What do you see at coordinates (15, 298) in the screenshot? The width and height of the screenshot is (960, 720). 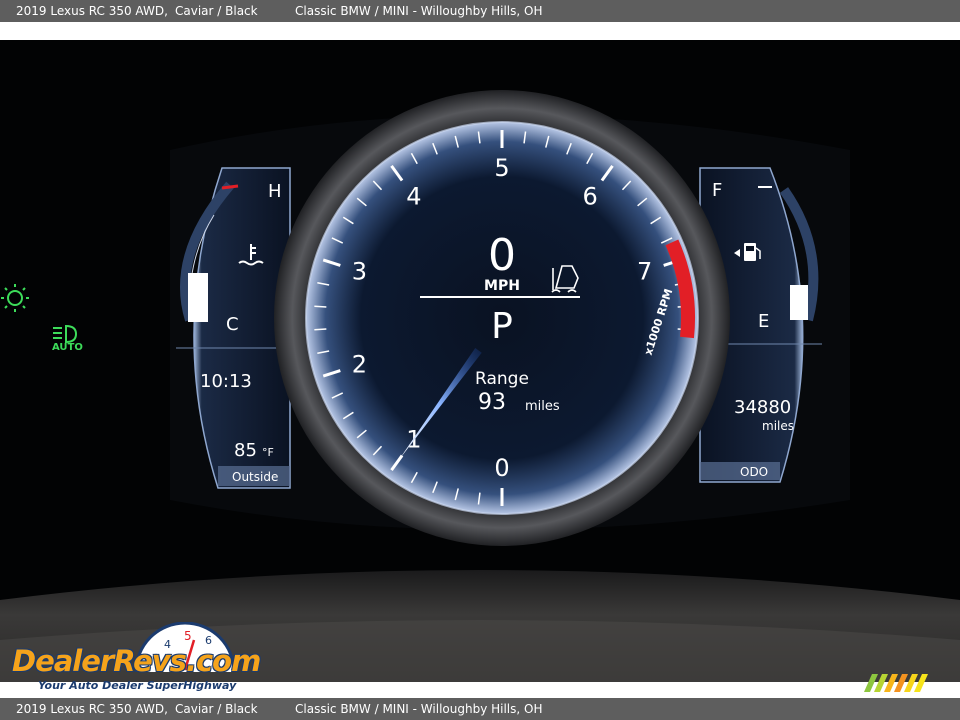 I see `exterior-light-icon` at bounding box center [15, 298].